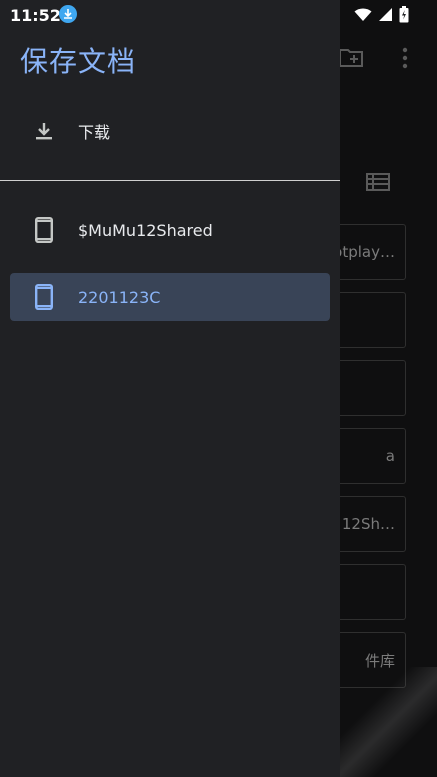  I want to click on new-folder-icon, so click(351, 57).